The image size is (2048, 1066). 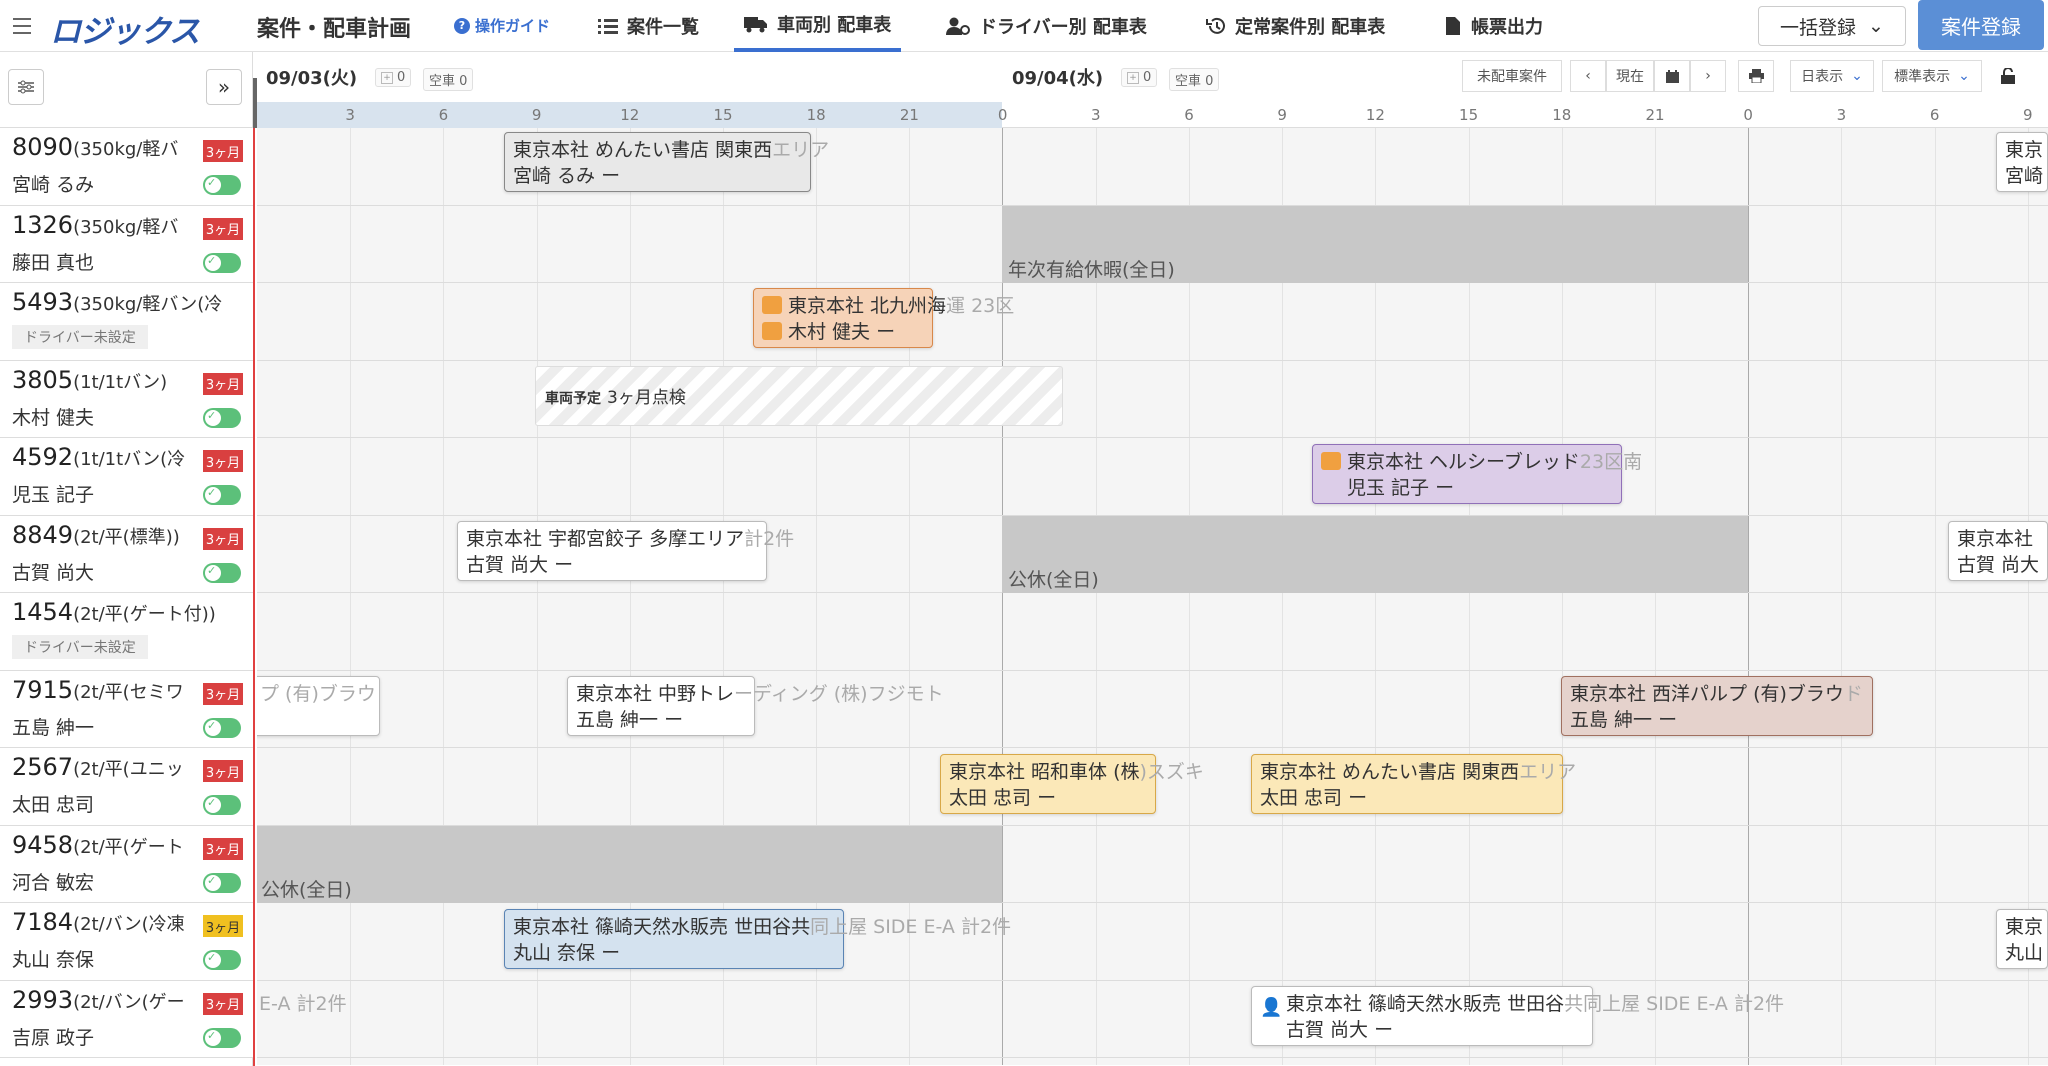 What do you see at coordinates (1189, 115) in the screenshot?
I see `hour-tick: 6` at bounding box center [1189, 115].